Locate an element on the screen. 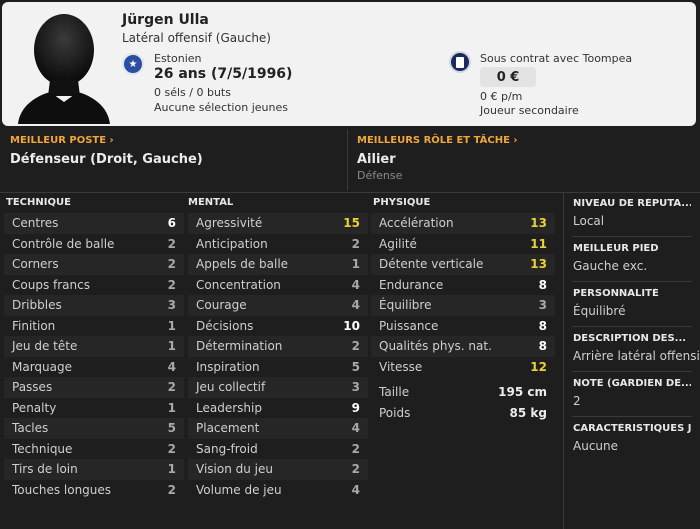 Image resolution: width=700 pixels, height=529 pixels. attribute-row: Volume de jeu 4 is located at coordinates (278, 490).